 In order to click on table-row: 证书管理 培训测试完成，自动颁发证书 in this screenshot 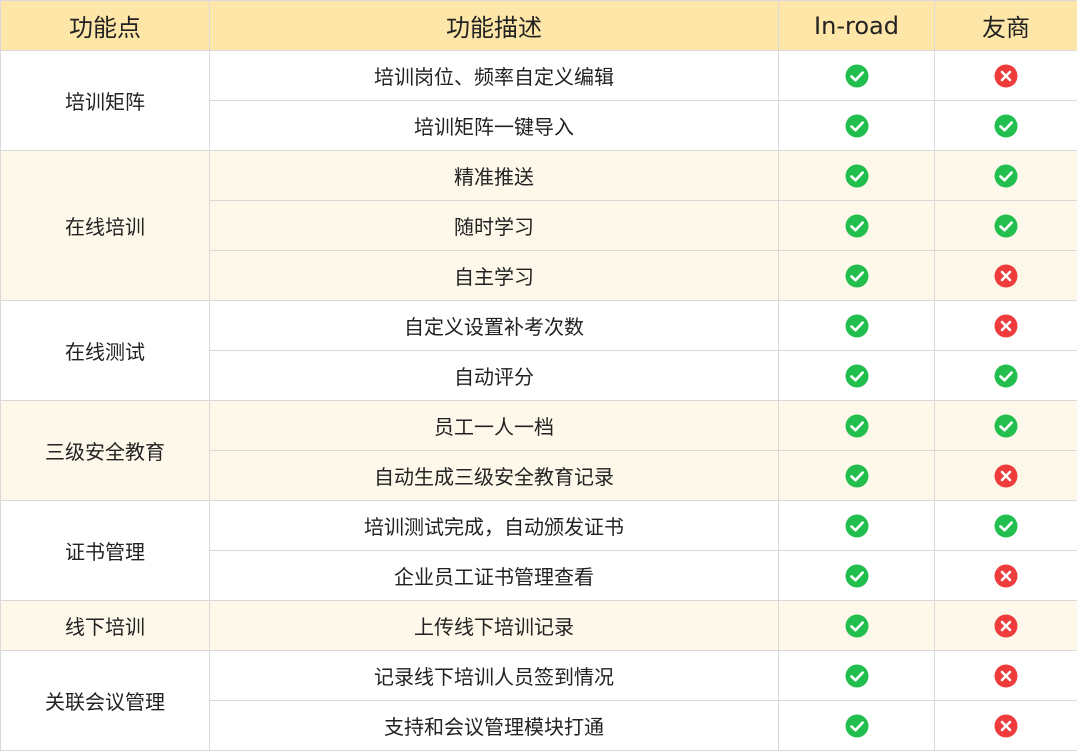, I will do `click(538, 550)`.